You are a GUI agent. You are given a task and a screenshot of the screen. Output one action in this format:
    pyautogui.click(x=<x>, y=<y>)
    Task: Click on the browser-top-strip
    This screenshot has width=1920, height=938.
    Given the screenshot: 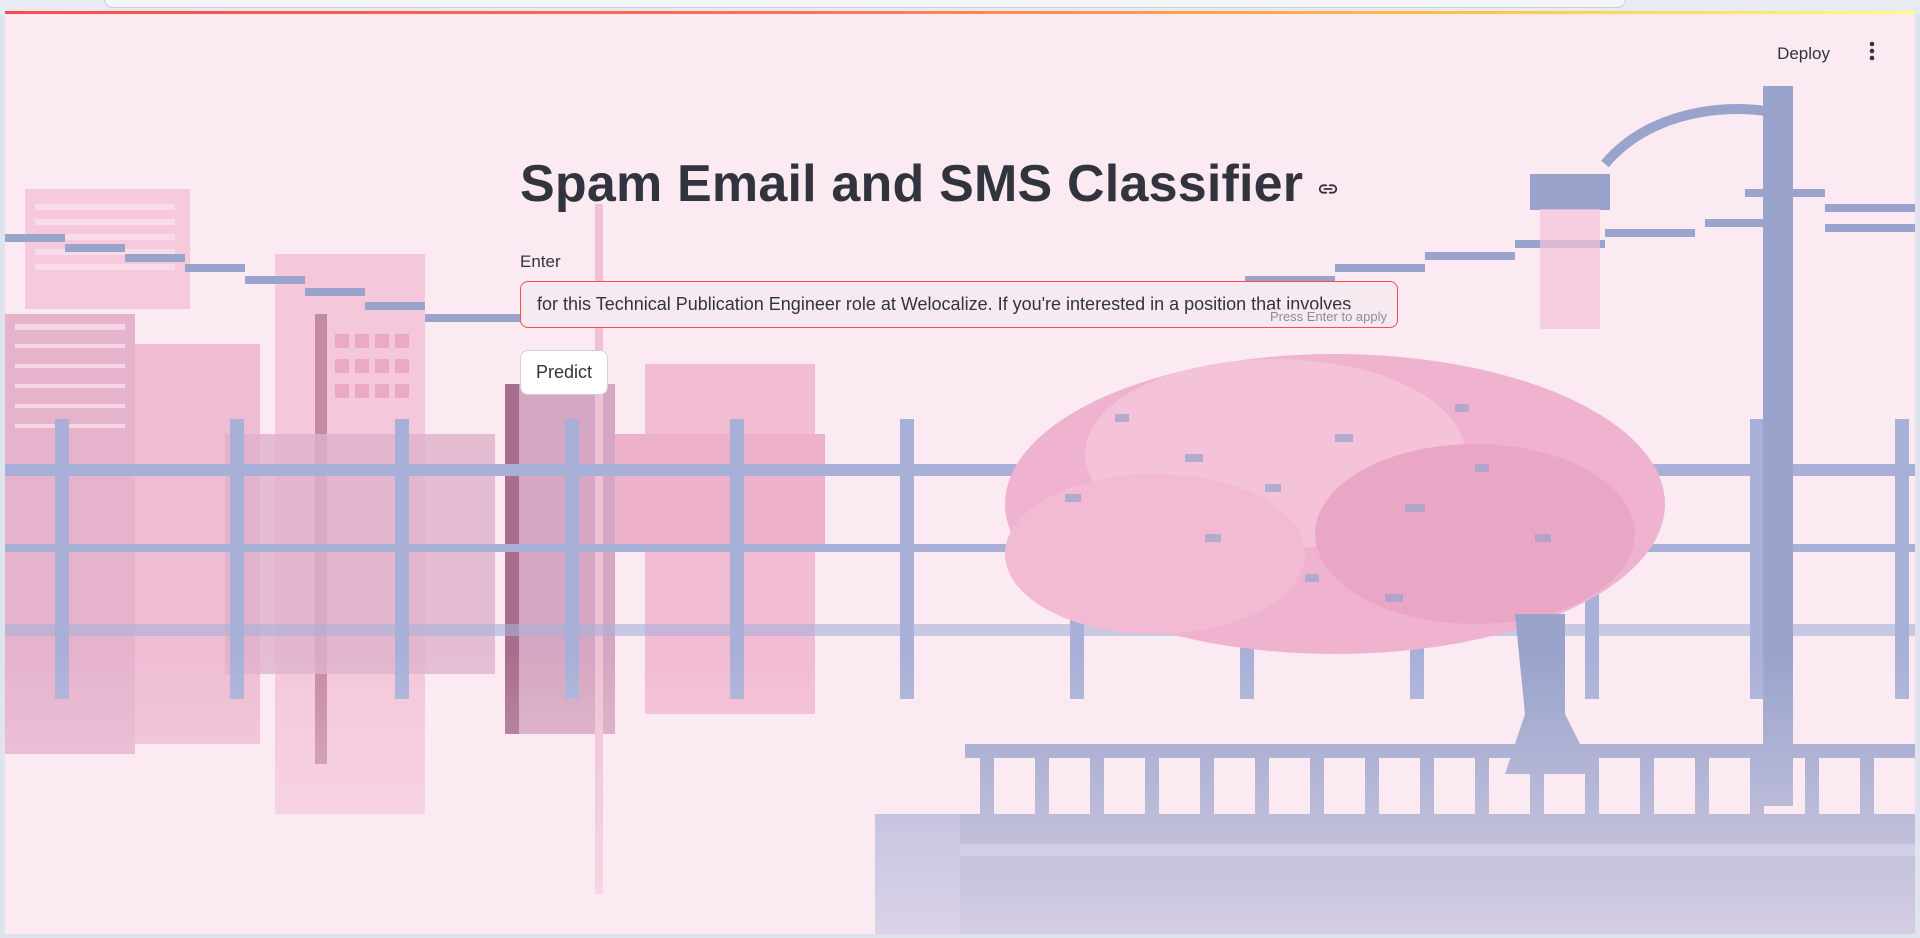 What is the action you would take?
    pyautogui.click(x=960, y=7)
    